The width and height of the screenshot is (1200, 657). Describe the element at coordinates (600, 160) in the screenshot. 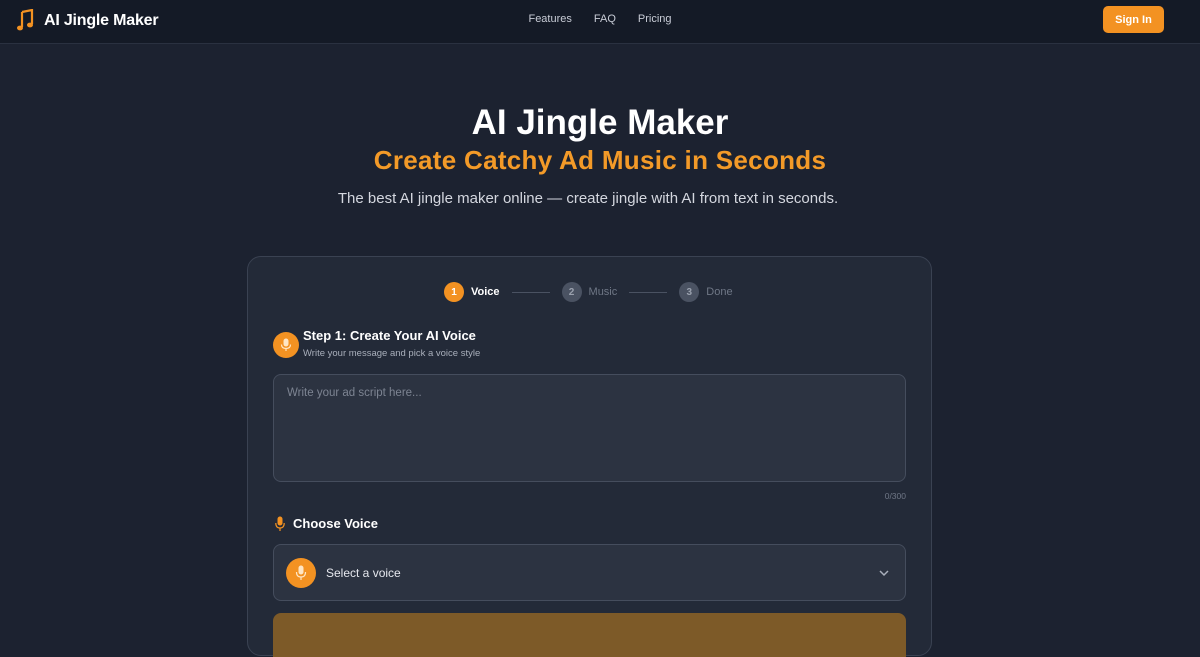

I see `hero-subtitle: Create Catchy Ad Music in Seconds` at that location.